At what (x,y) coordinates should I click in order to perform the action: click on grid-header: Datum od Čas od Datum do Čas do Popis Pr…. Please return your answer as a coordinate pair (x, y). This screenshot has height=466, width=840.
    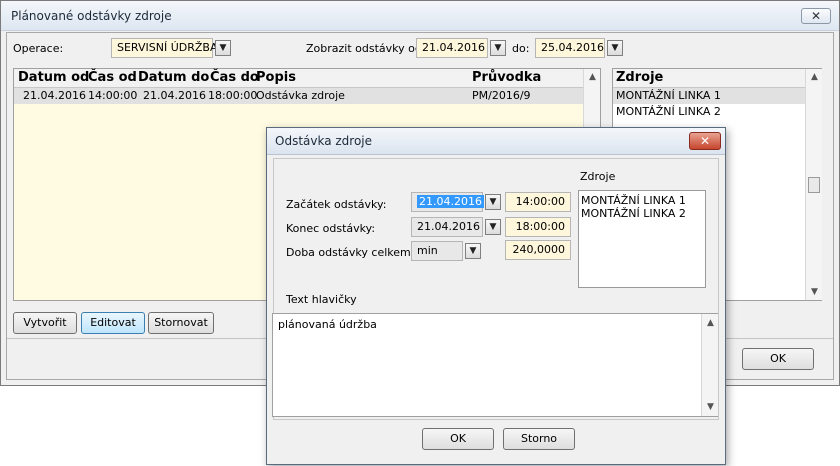
    Looking at the image, I should click on (299, 78).